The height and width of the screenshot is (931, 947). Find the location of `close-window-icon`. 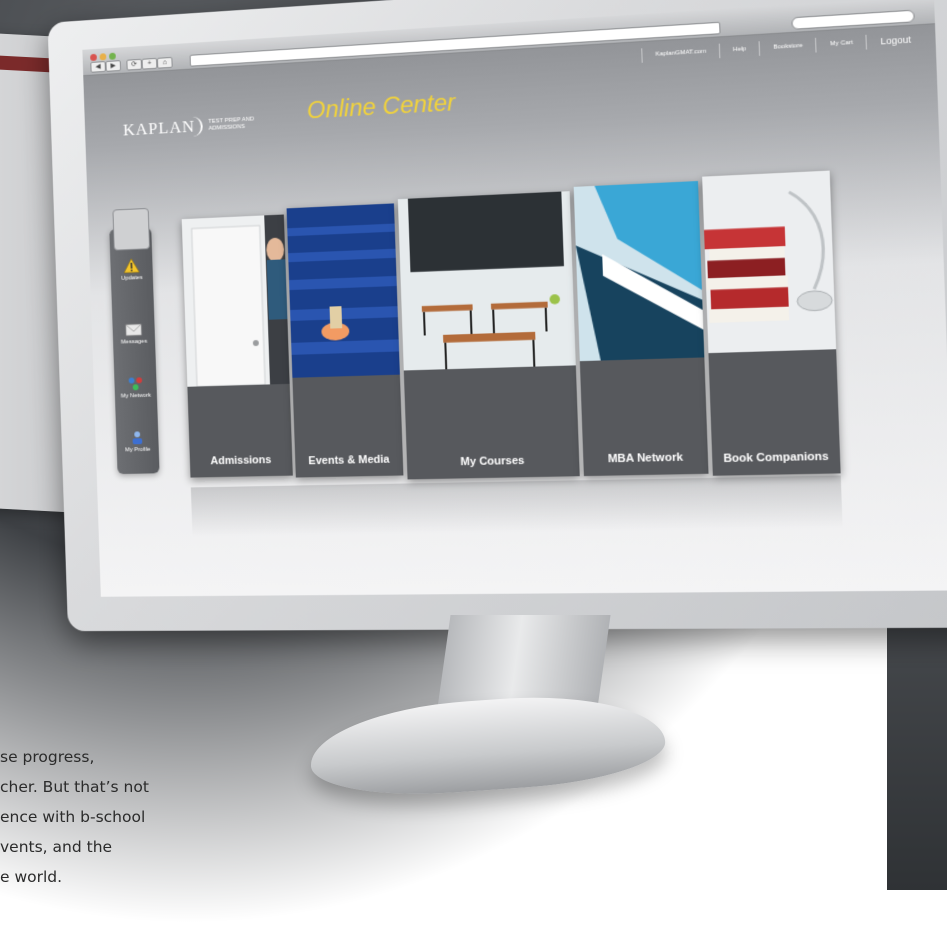

close-window-icon is located at coordinates (93, 57).